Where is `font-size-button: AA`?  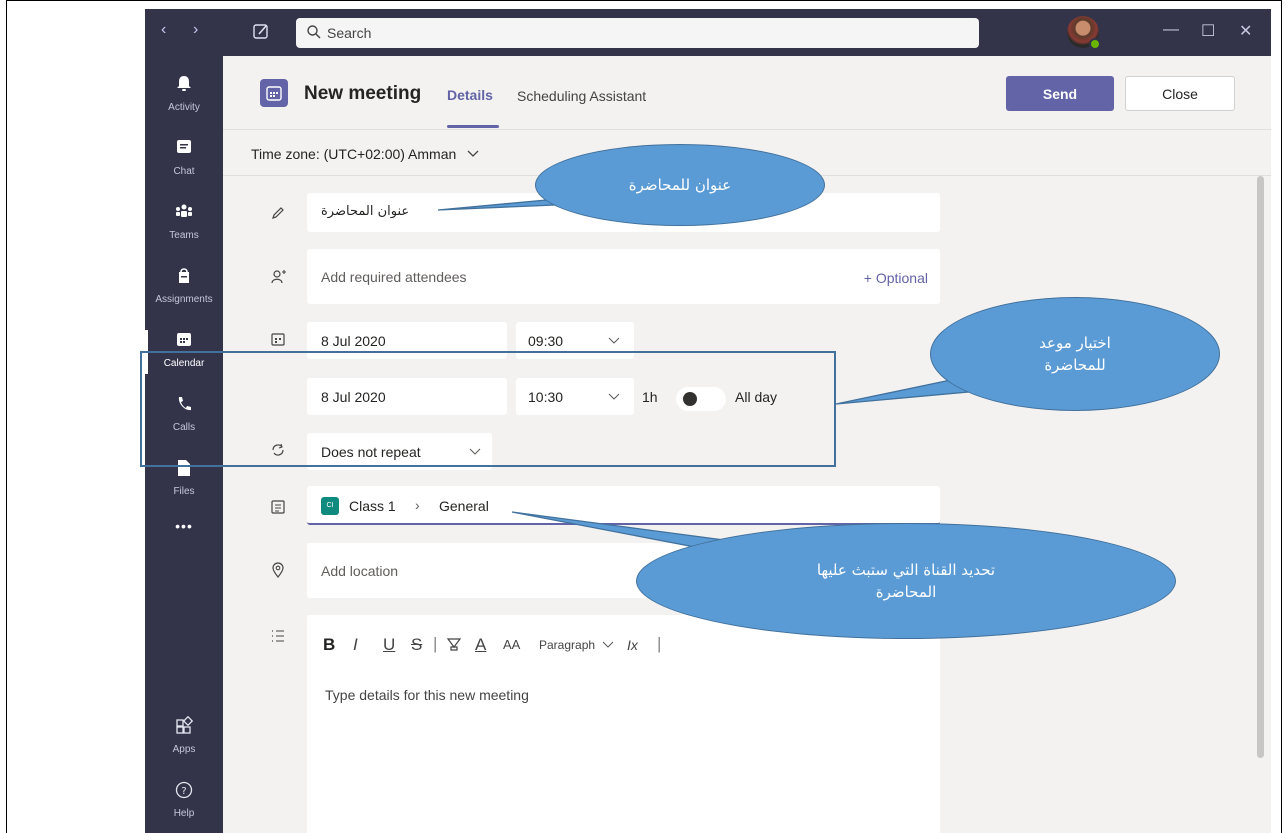 font-size-button: AA is located at coordinates (511, 644).